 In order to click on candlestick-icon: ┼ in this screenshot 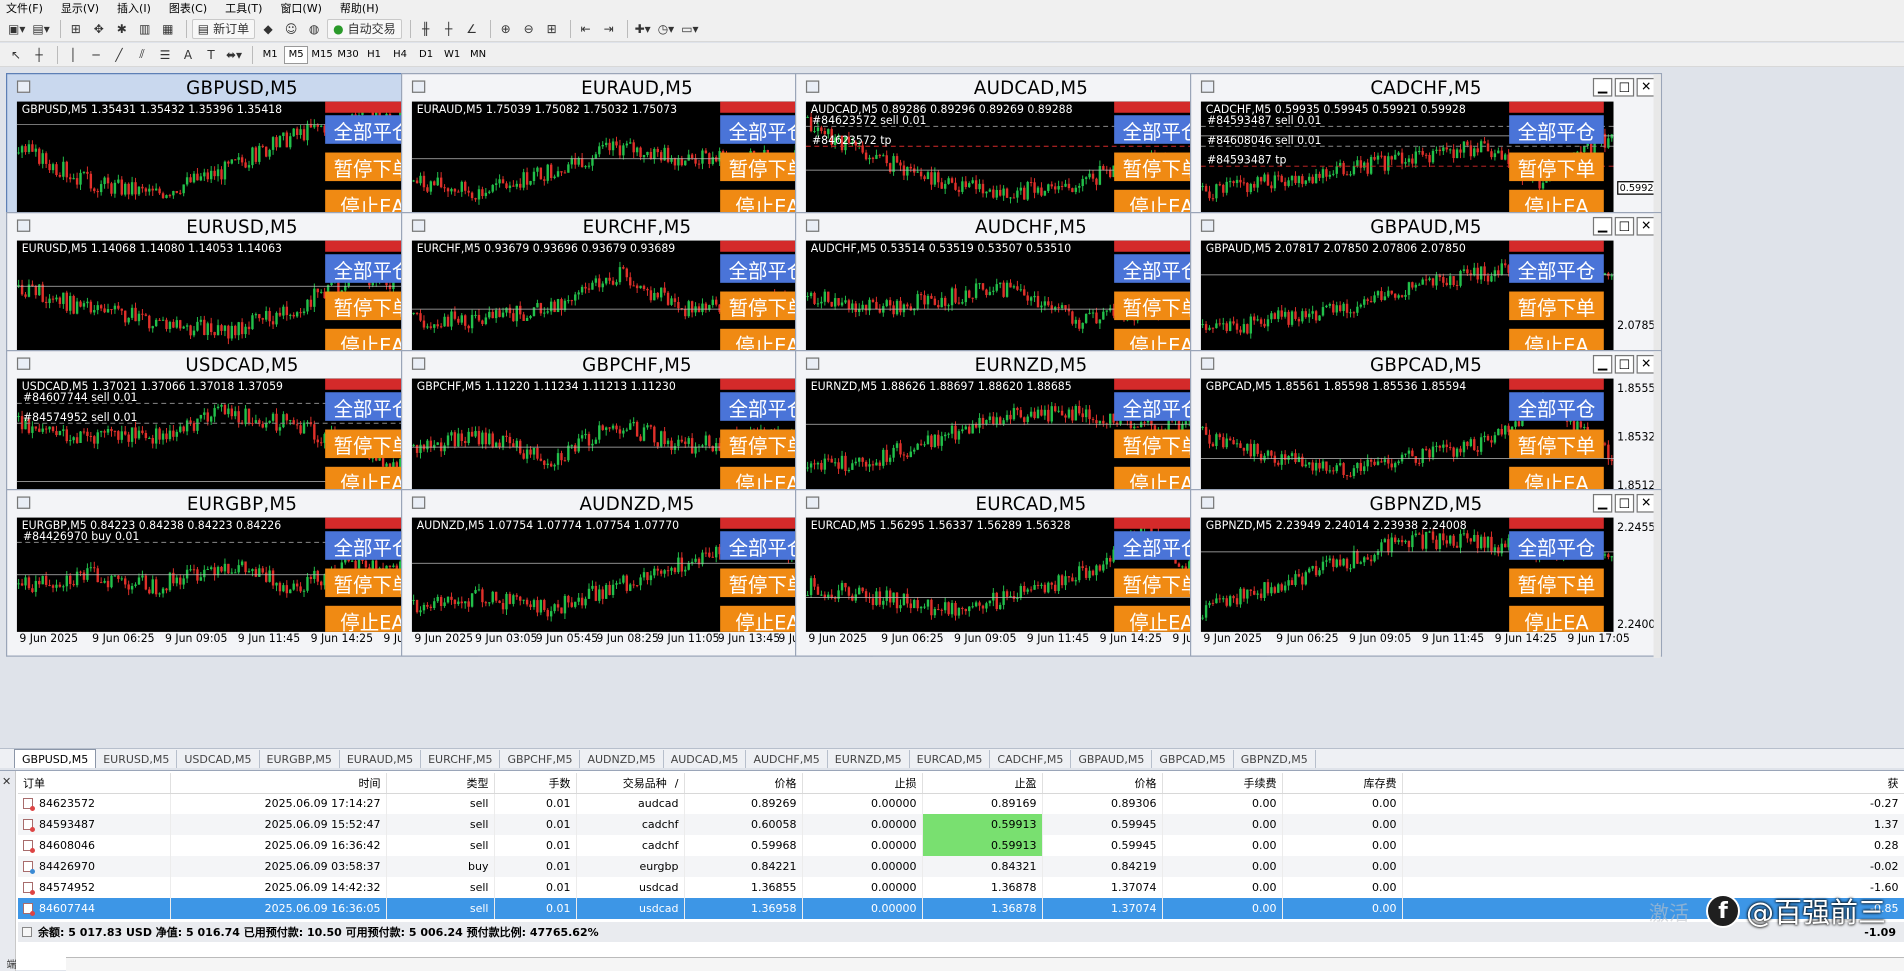, I will do `click(449, 29)`.